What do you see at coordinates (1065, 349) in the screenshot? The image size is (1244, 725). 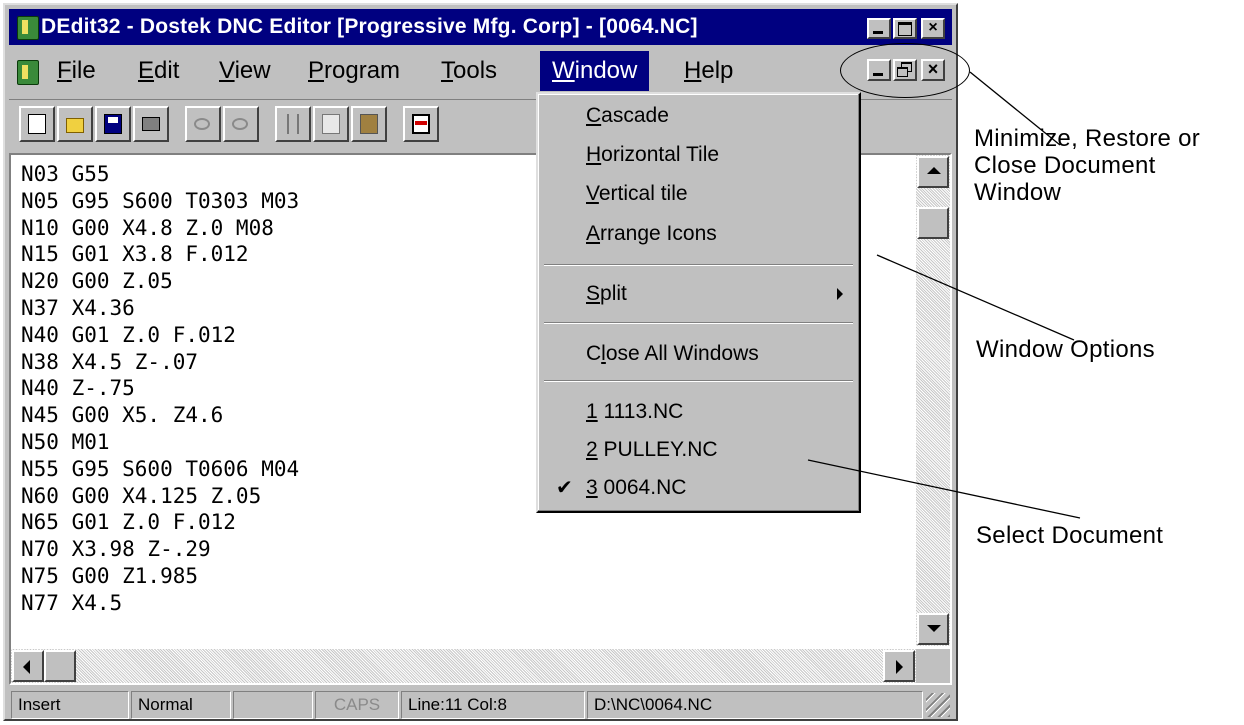 I see `annotation-window-options: Window Options` at bounding box center [1065, 349].